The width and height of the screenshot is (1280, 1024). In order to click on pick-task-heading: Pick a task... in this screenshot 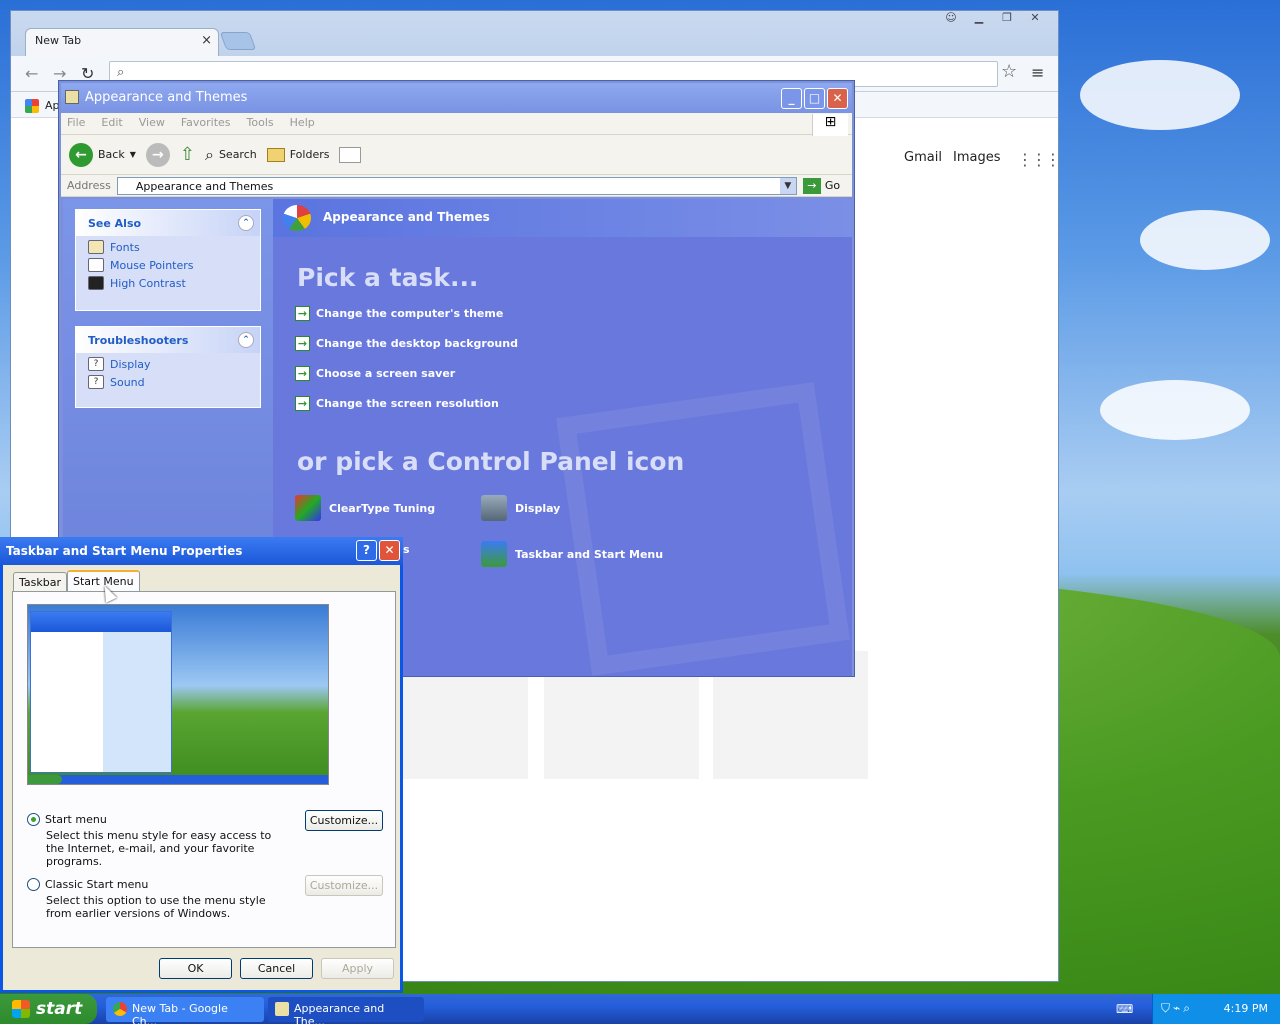, I will do `click(388, 277)`.